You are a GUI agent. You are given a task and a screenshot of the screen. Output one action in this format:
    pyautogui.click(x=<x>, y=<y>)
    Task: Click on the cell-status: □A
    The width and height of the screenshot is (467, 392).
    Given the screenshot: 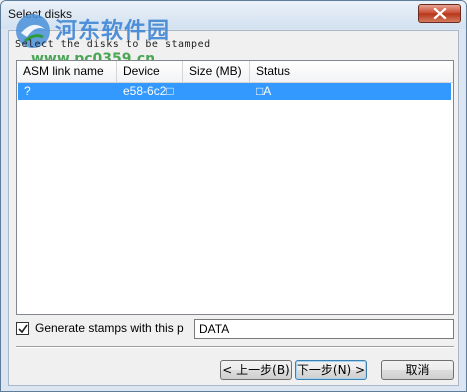 What is the action you would take?
    pyautogui.click(x=264, y=91)
    